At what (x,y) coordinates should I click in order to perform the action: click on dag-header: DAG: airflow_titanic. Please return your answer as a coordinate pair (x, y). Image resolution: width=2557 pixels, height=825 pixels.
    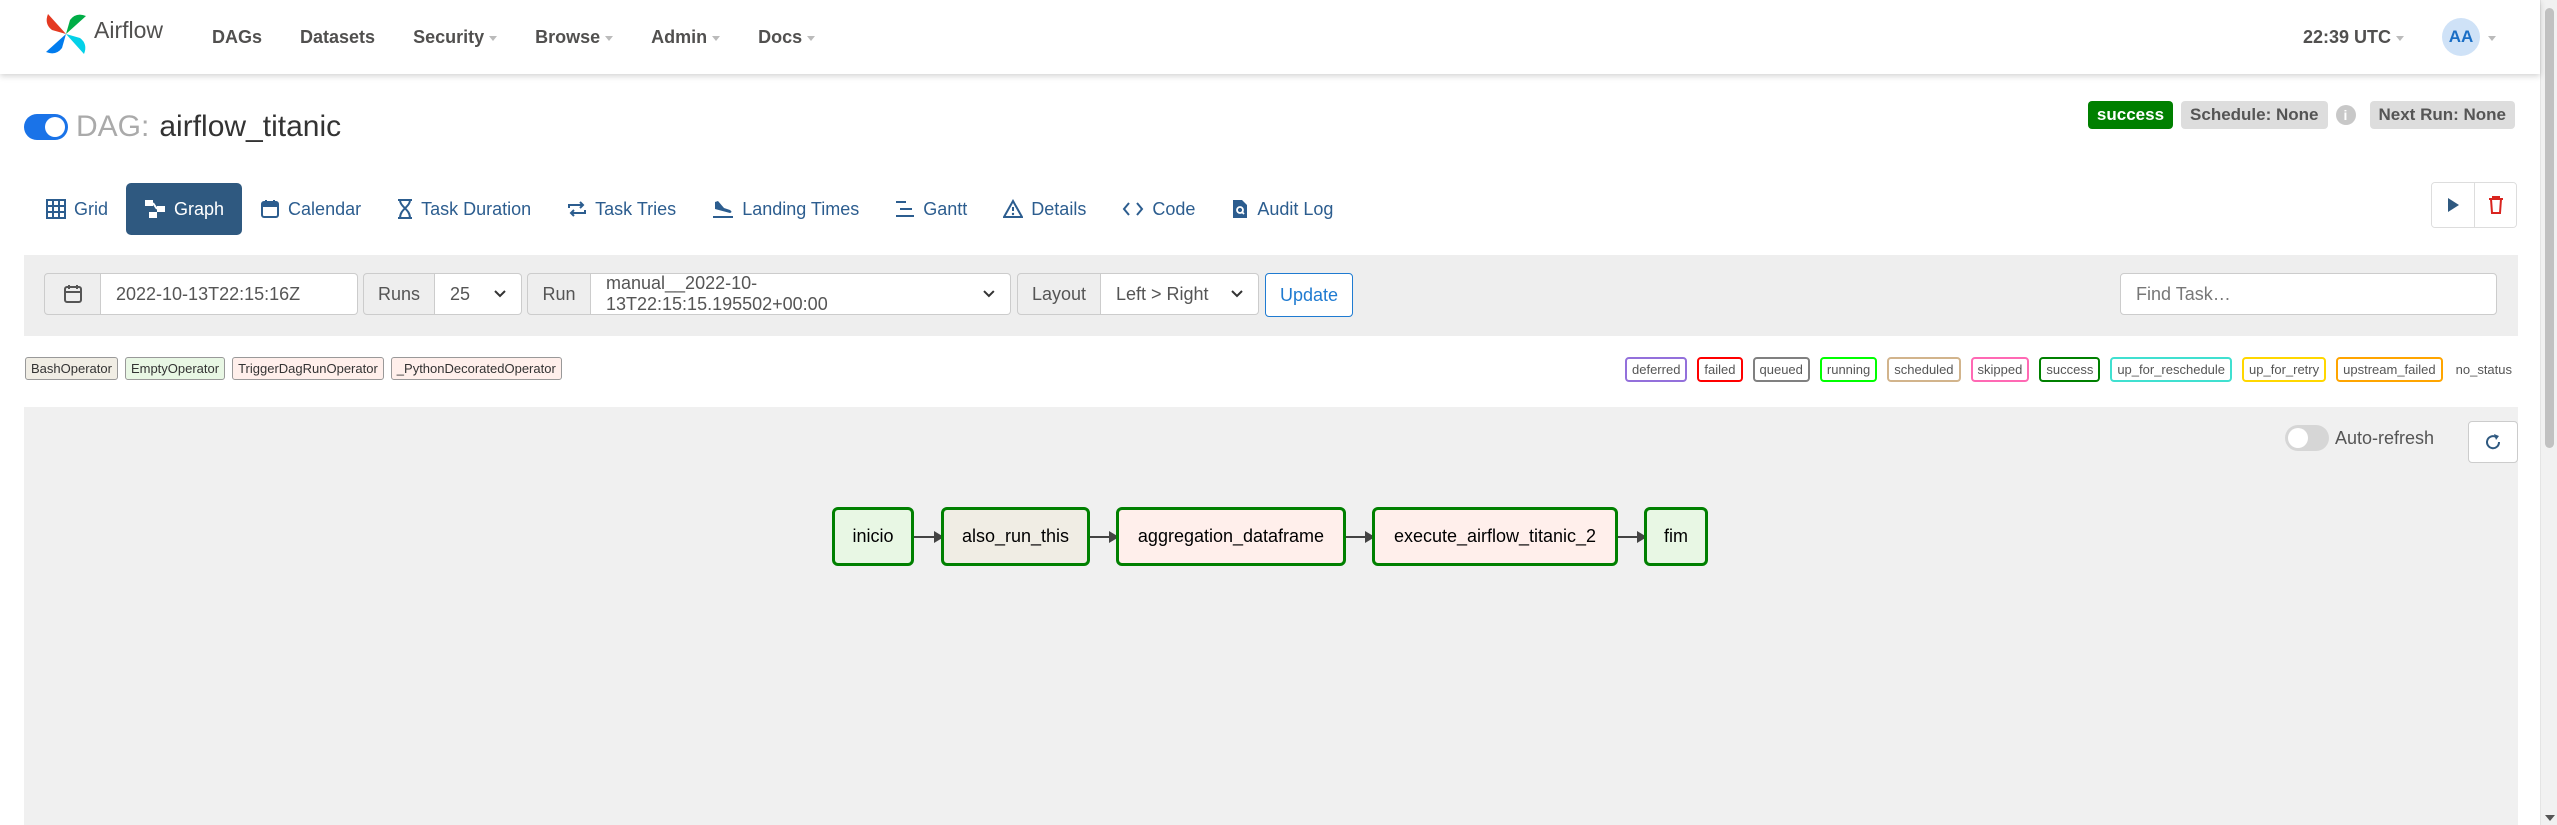
    Looking at the image, I should click on (182, 127).